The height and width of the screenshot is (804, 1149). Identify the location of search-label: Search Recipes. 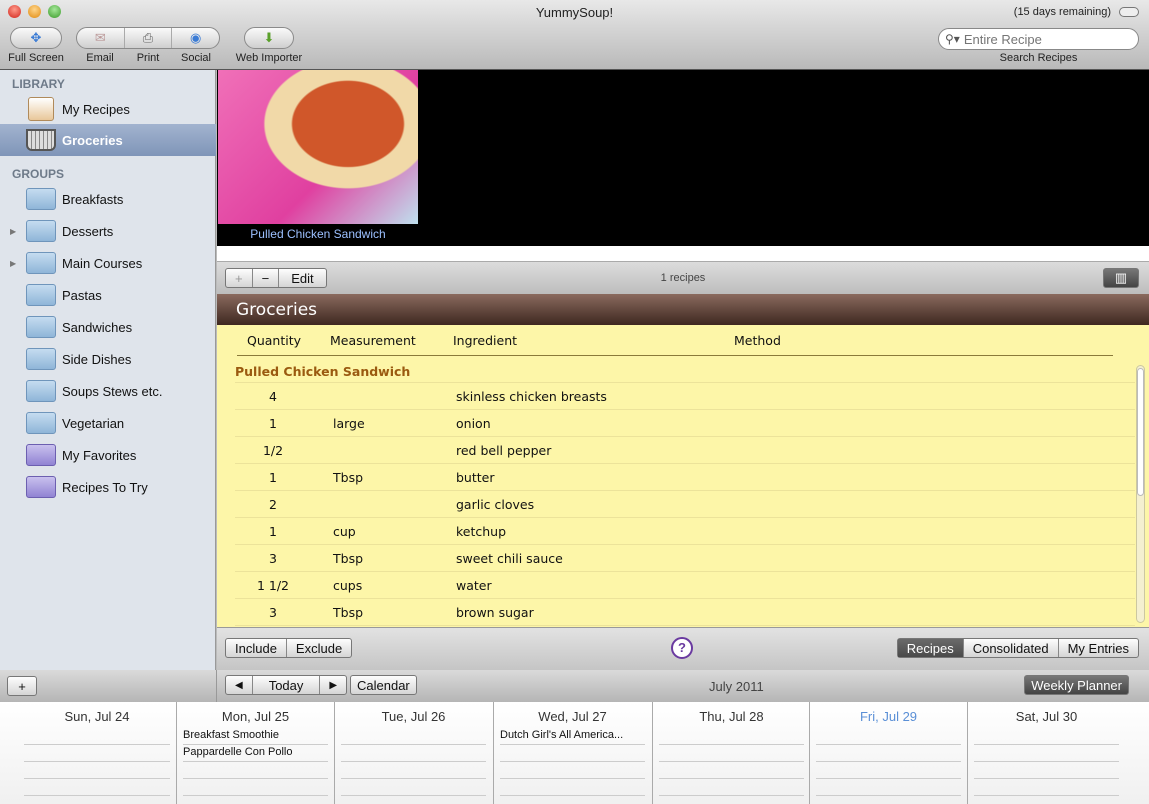
(1038, 58).